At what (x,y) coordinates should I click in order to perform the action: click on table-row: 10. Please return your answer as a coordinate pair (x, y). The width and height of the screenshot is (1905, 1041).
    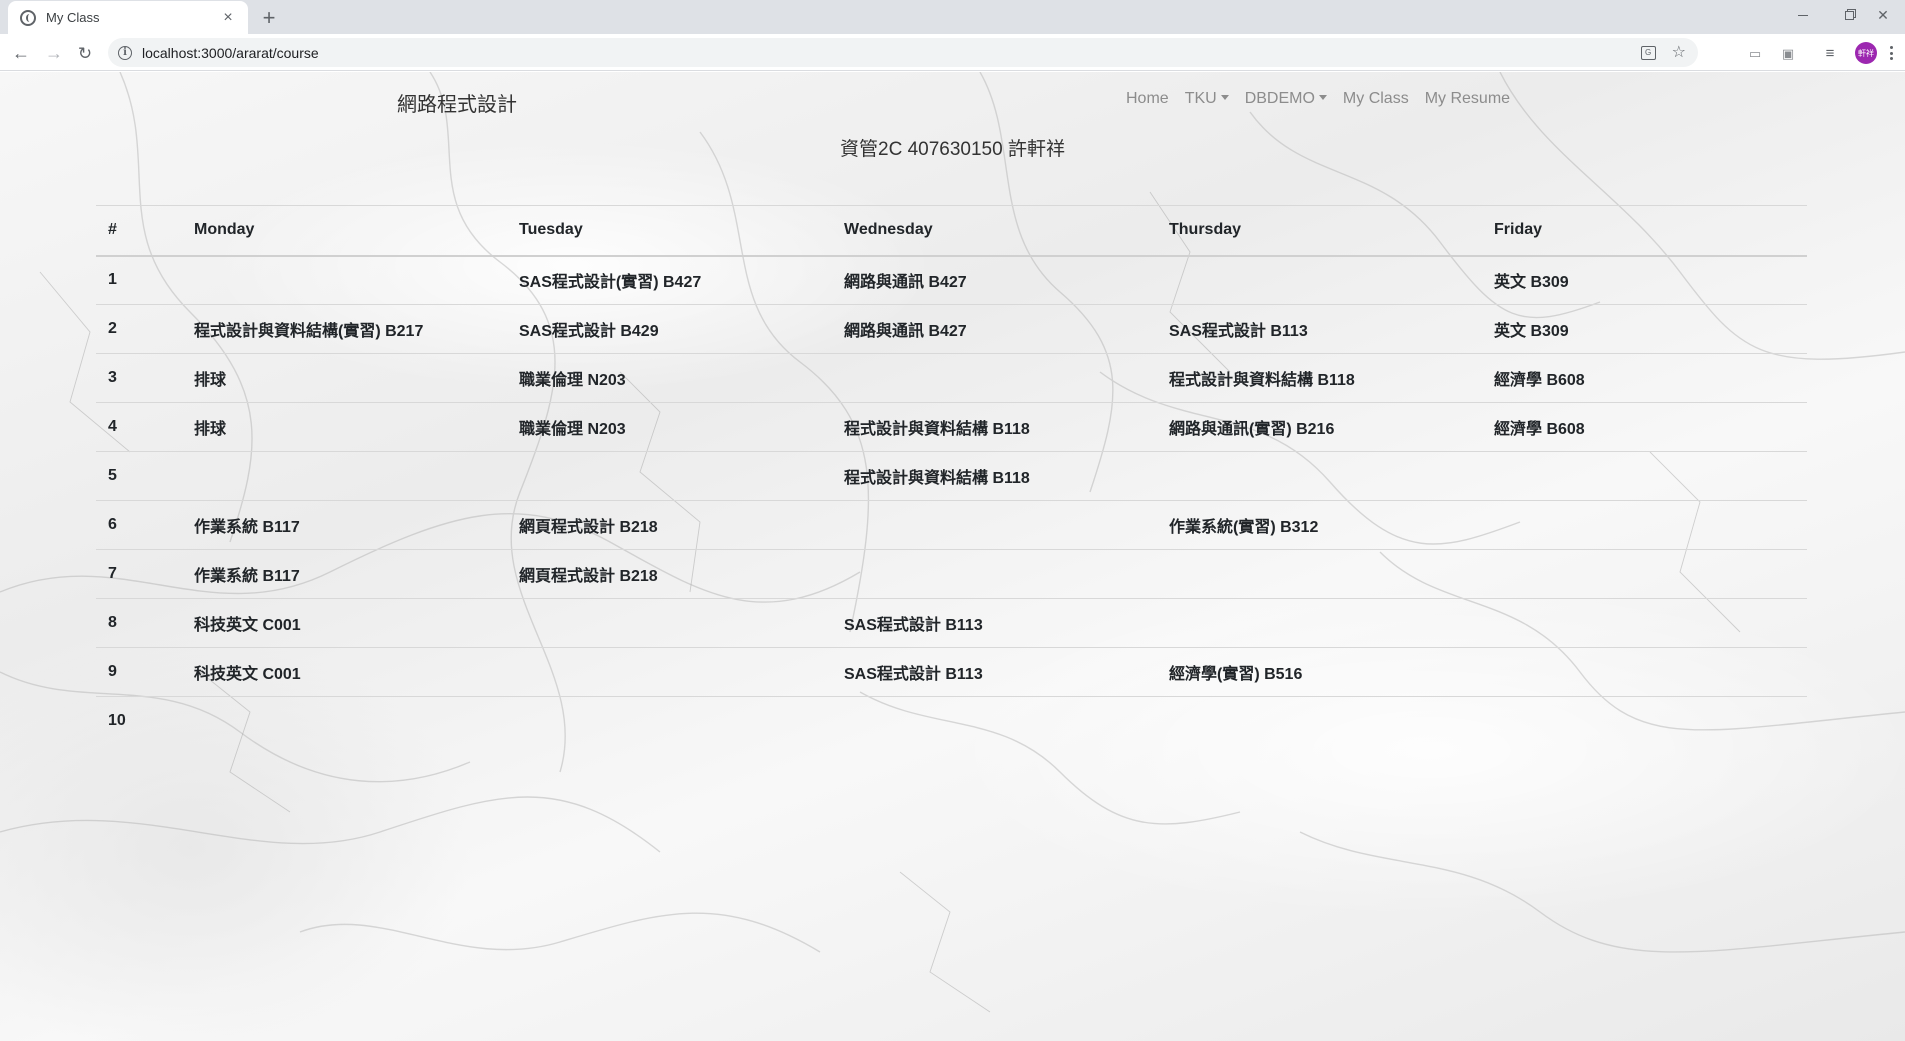
    Looking at the image, I should click on (951, 721).